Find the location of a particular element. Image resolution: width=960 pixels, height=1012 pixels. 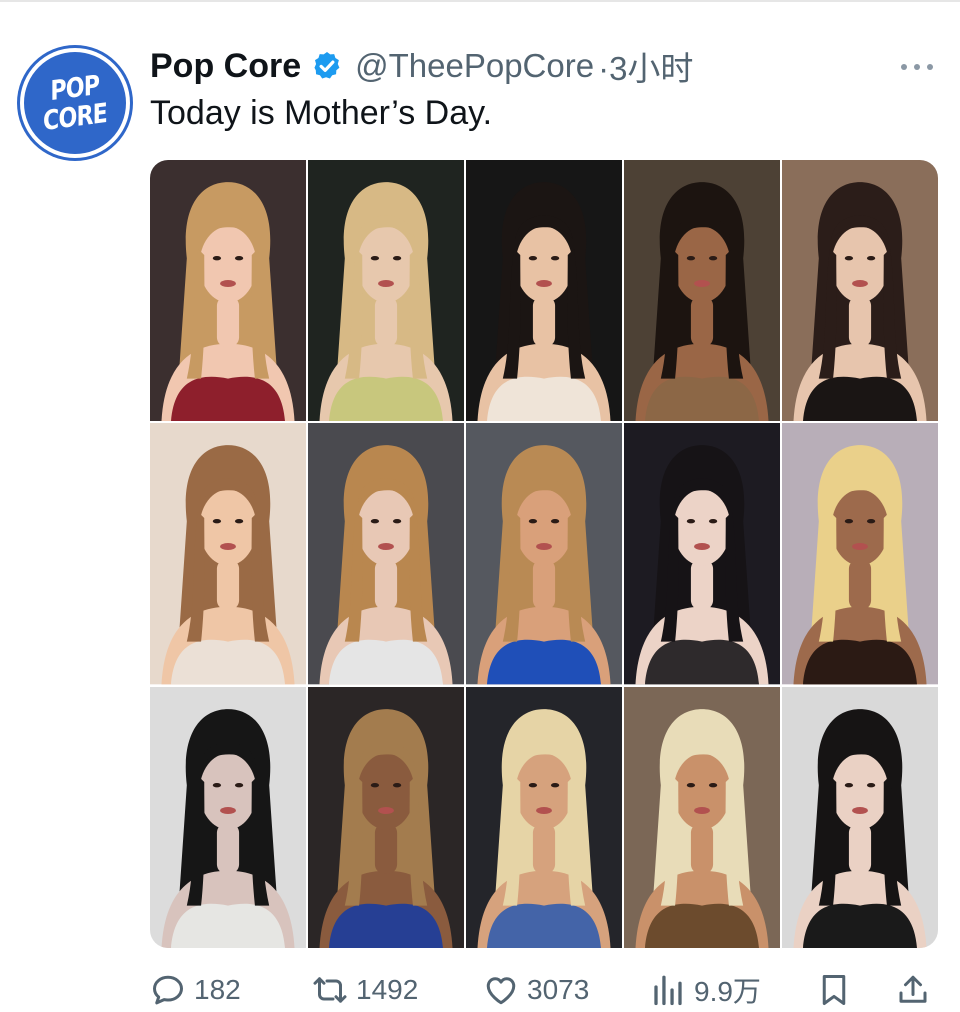

tweet-text: Today is Mother’s Day. is located at coordinates (321, 113).